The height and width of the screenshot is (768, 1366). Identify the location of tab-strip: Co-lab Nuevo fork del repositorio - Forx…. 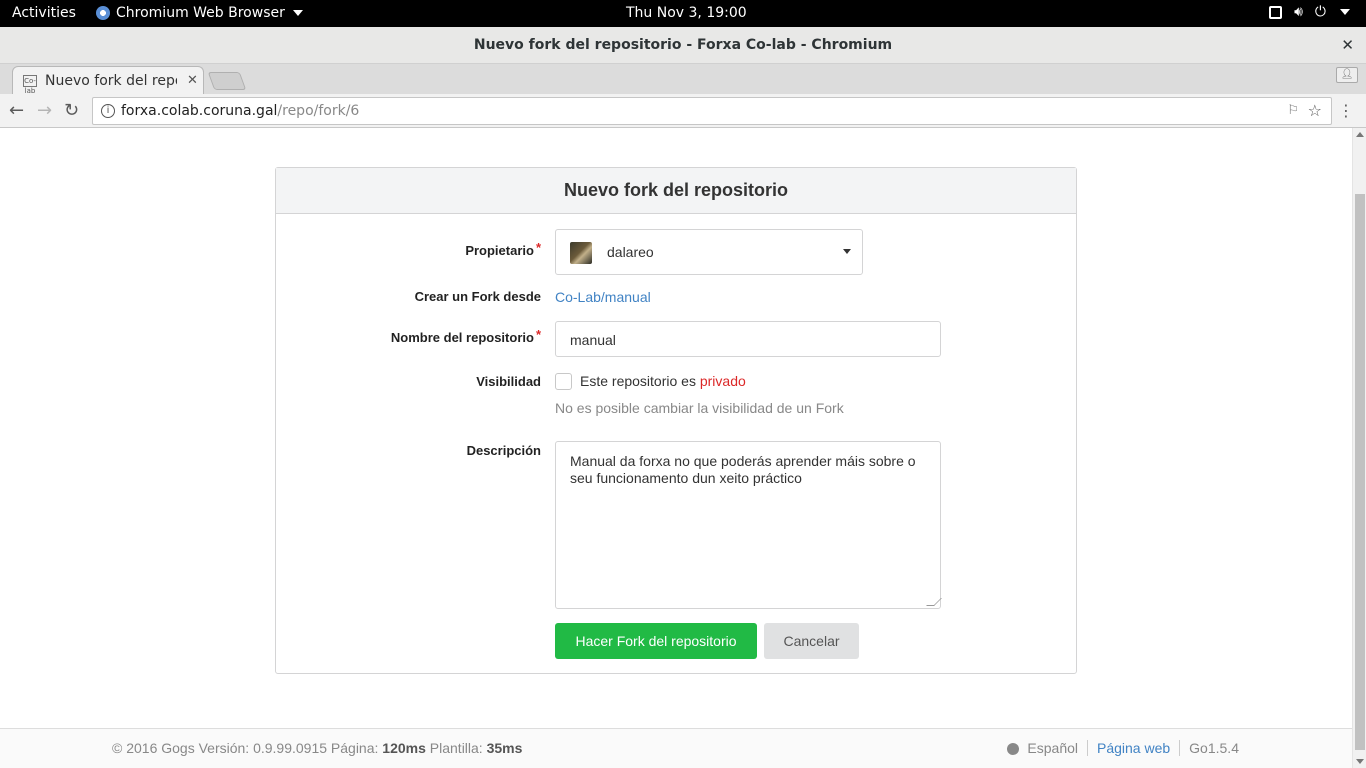
(683, 79).